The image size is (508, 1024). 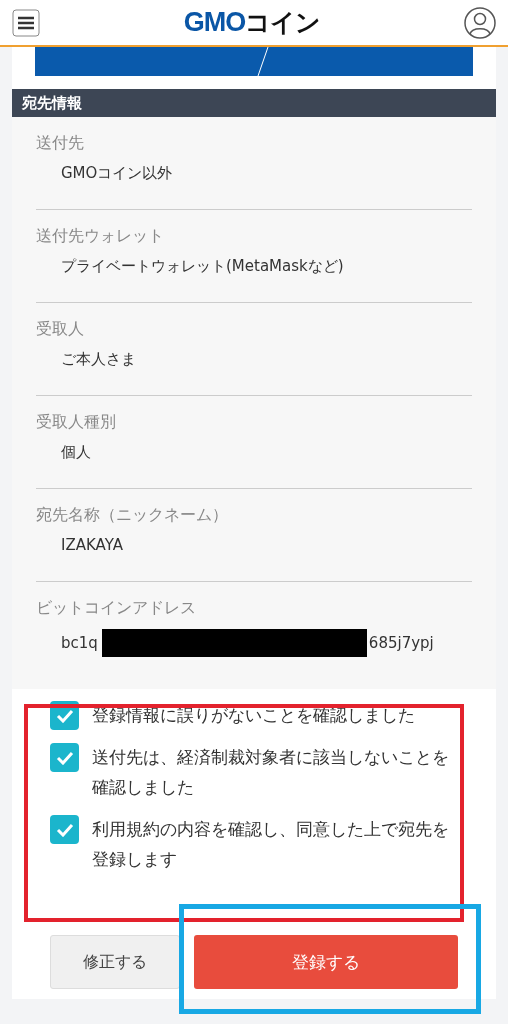 I want to click on checkbox-label: 登録情報に誤りがないことを確認しました, so click(x=253, y=716).